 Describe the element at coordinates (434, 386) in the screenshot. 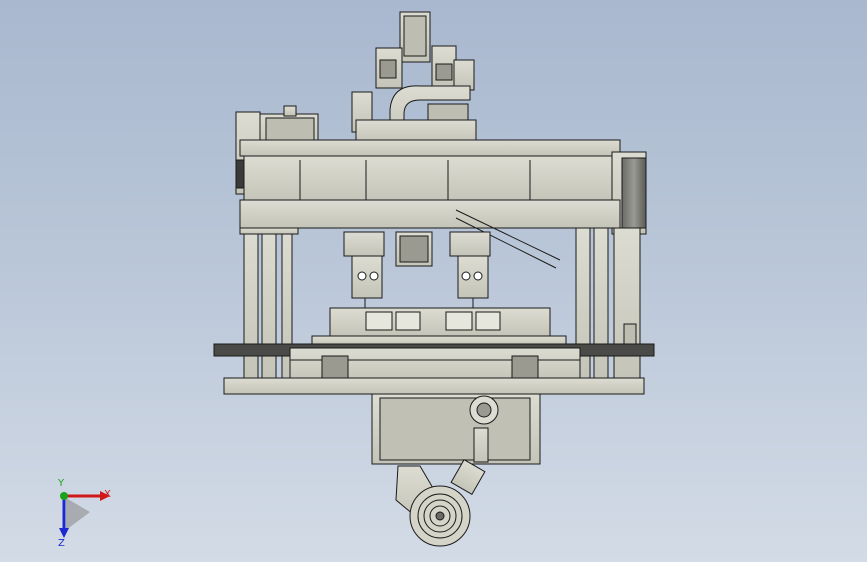

I see `base-plate` at that location.